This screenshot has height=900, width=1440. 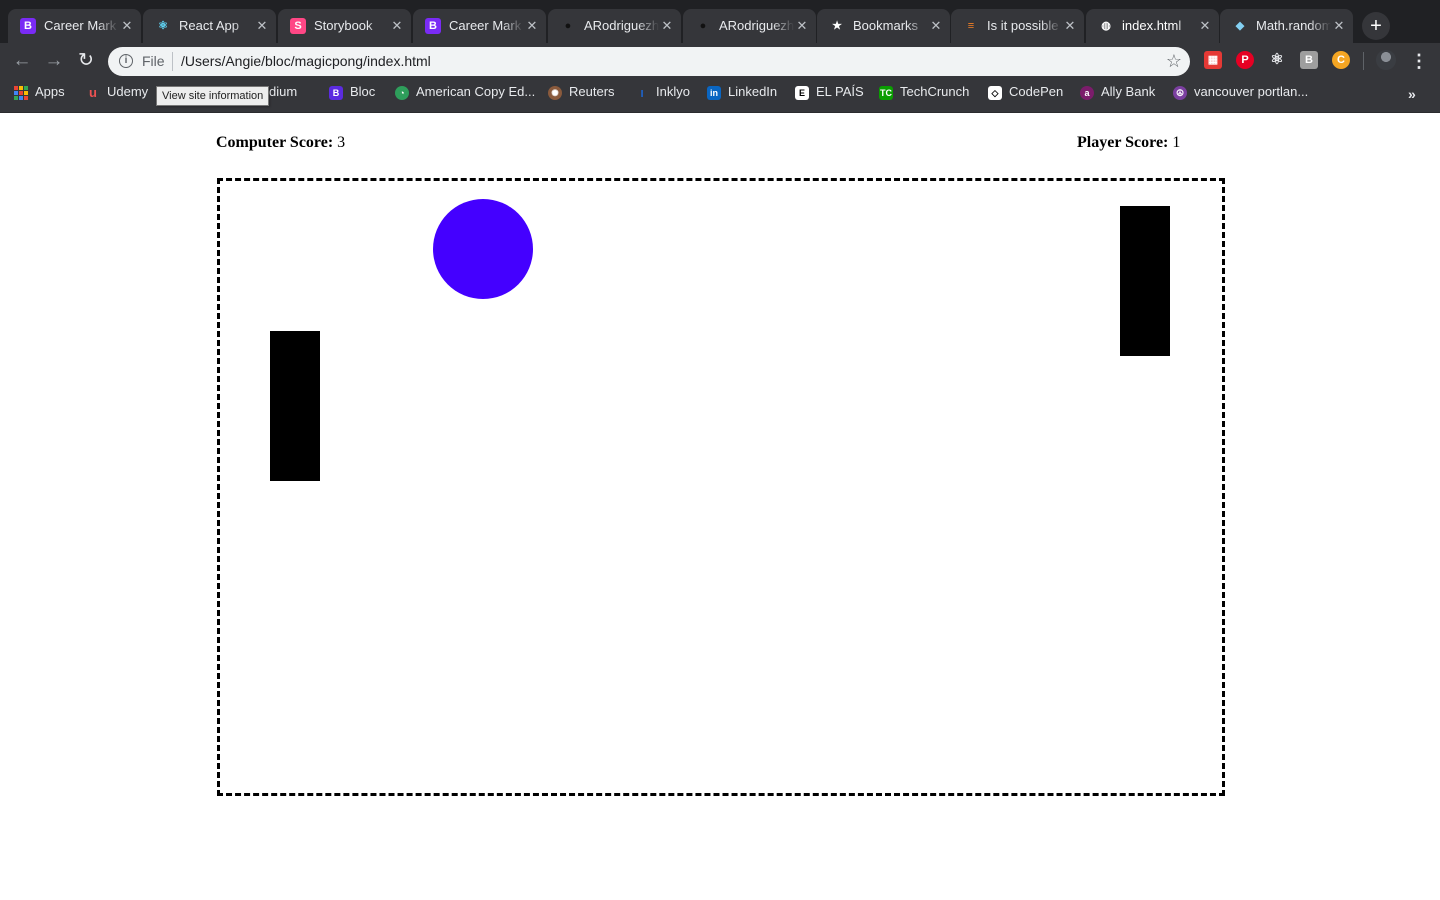 What do you see at coordinates (837, 26) in the screenshot?
I see `star-icon: ★` at bounding box center [837, 26].